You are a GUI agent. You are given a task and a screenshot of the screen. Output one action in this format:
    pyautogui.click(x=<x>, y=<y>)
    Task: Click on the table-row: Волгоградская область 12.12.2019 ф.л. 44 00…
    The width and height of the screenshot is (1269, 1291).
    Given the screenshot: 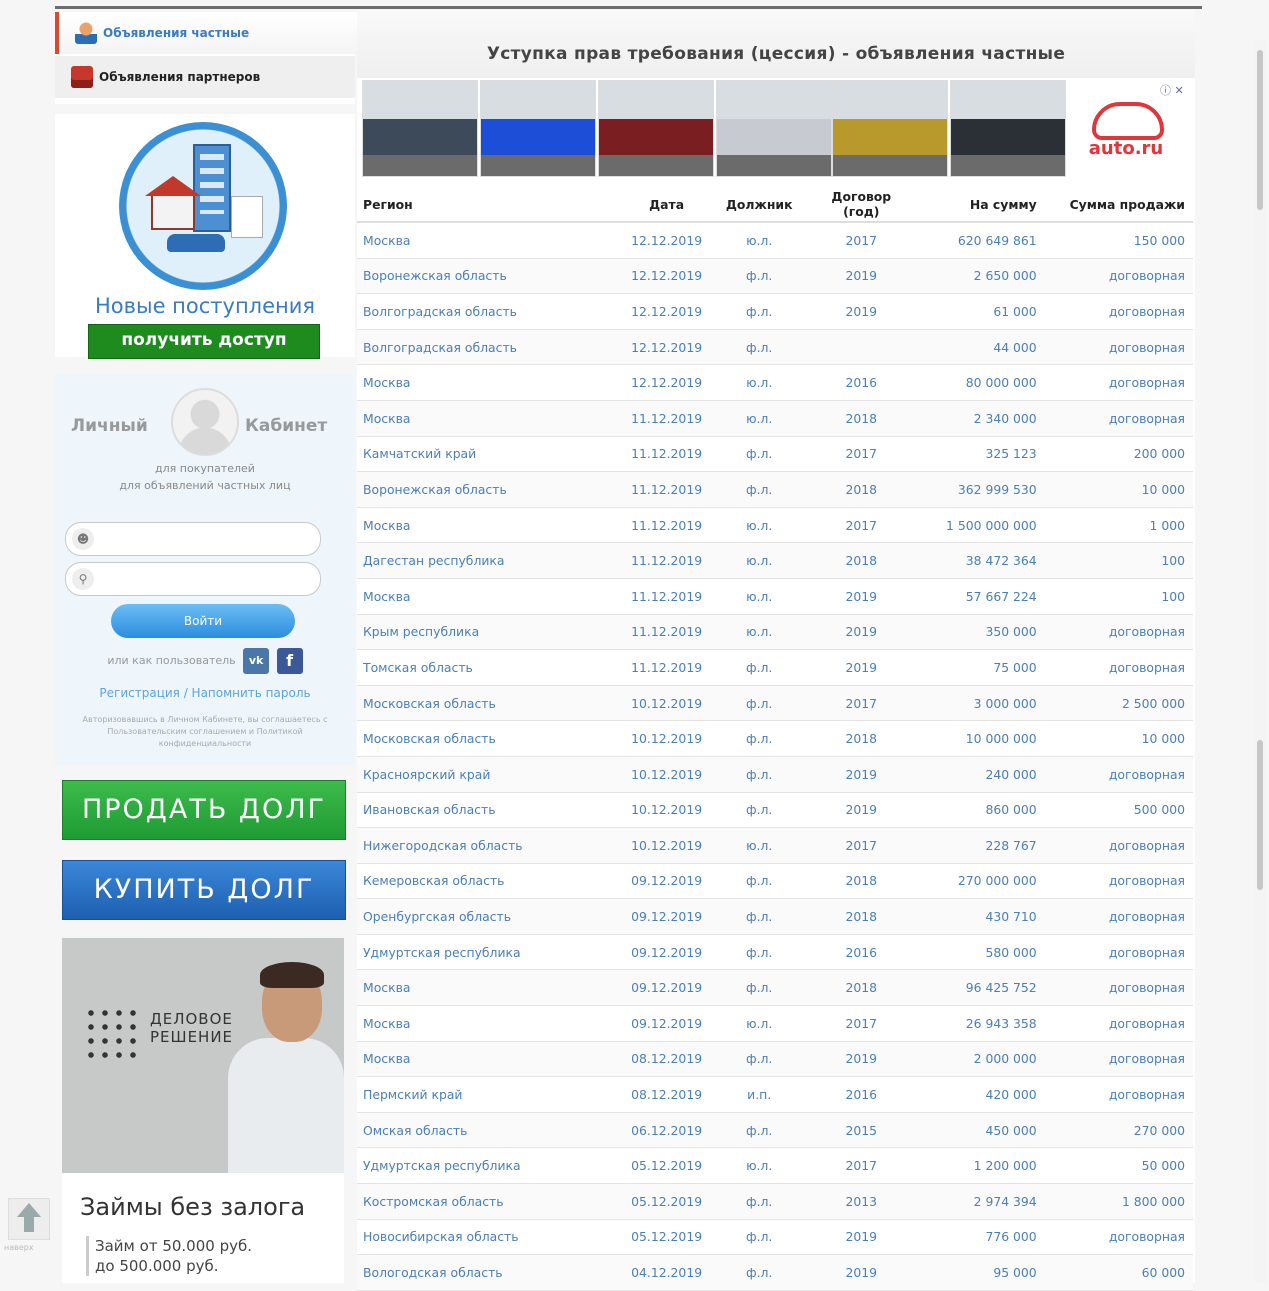 What is the action you would take?
    pyautogui.click(x=775, y=347)
    